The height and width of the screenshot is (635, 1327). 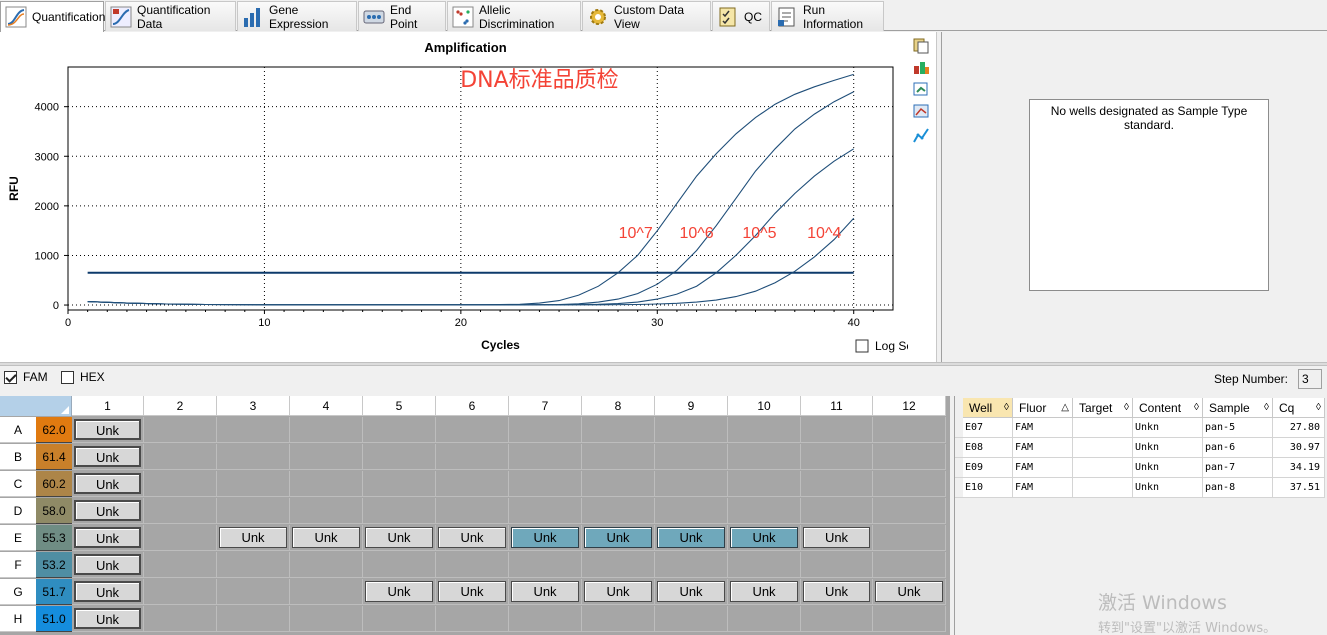 I want to click on well-G9: Unk, so click(x=691, y=591).